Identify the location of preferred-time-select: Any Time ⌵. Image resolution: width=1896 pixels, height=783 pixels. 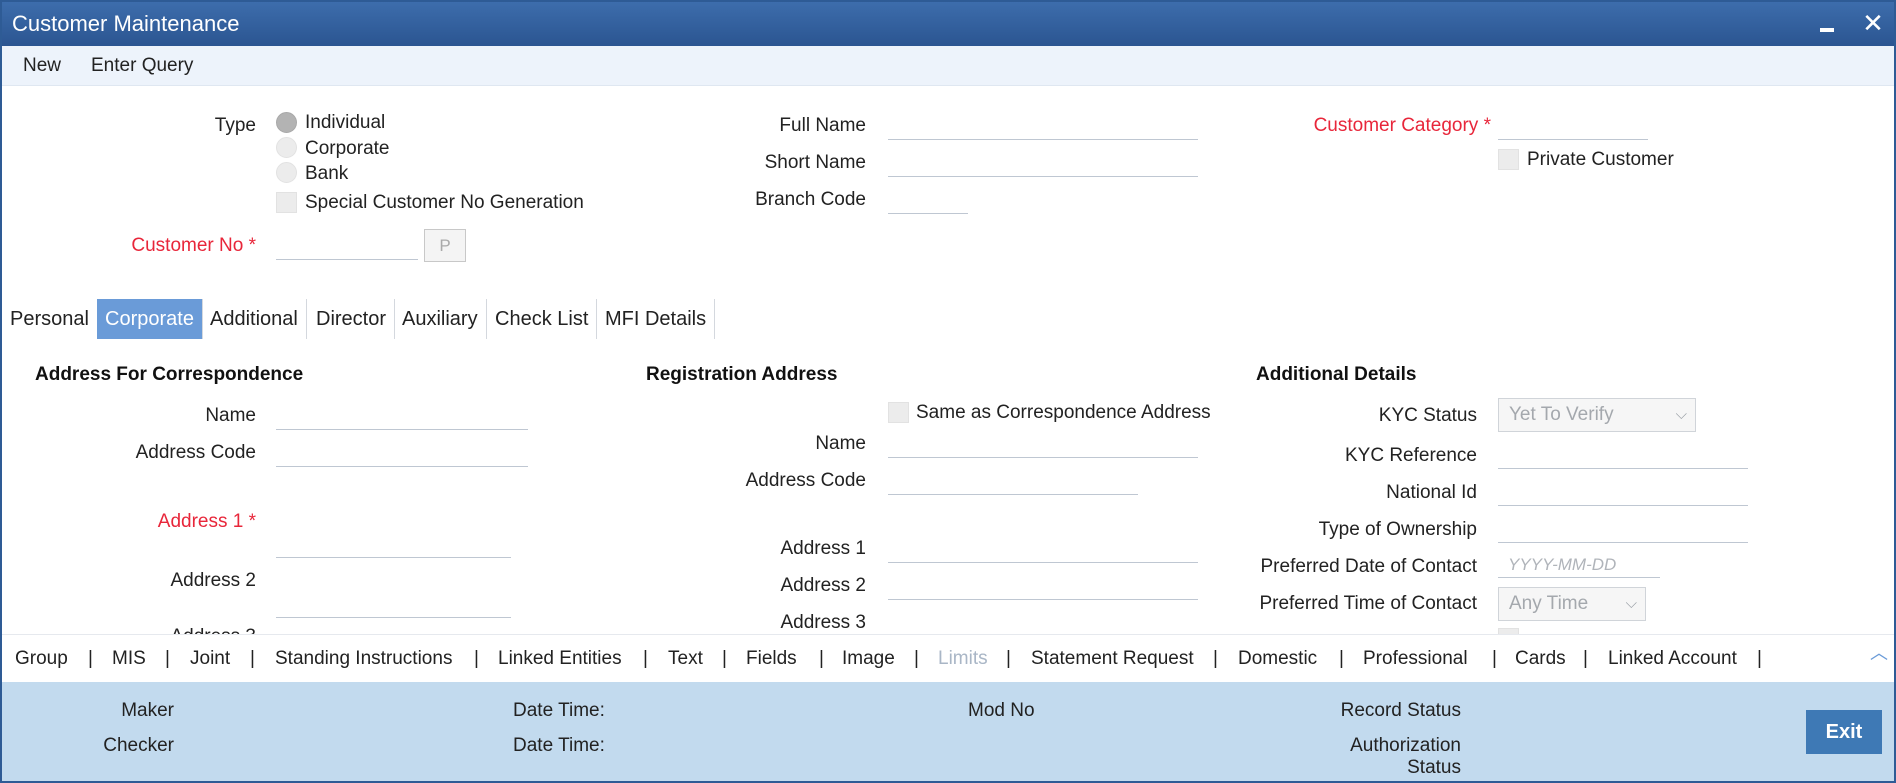
(1572, 604).